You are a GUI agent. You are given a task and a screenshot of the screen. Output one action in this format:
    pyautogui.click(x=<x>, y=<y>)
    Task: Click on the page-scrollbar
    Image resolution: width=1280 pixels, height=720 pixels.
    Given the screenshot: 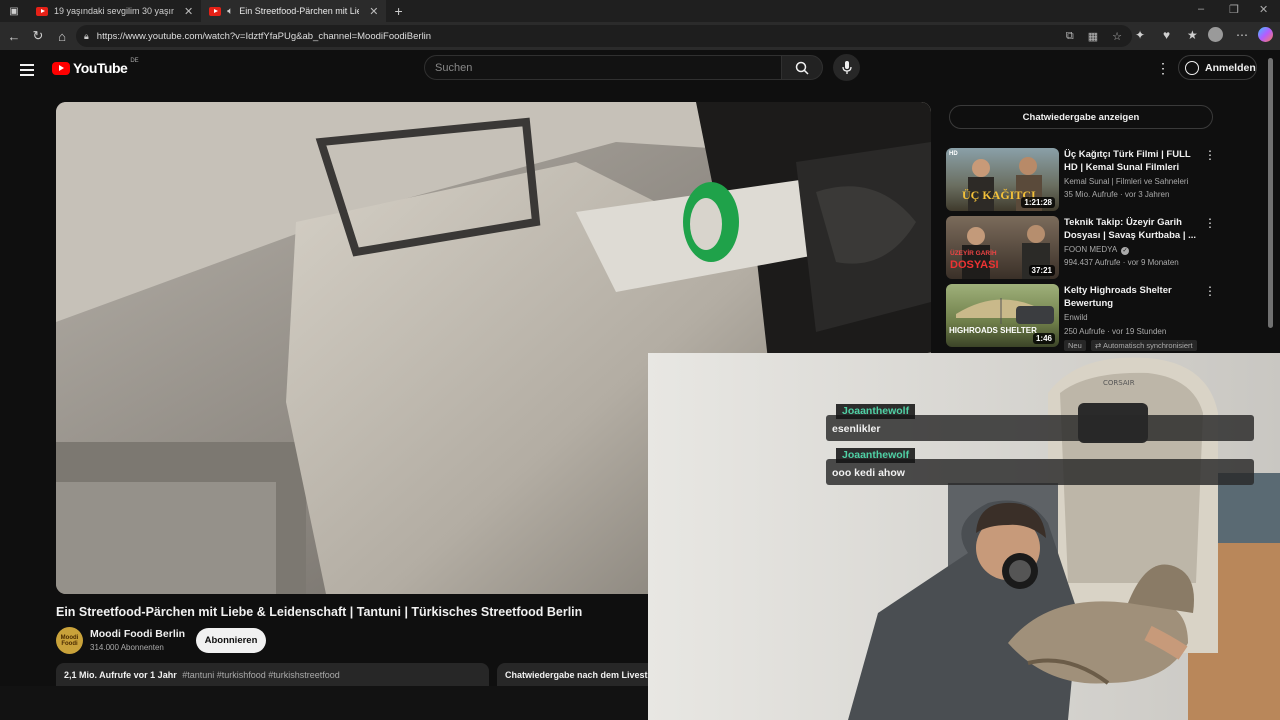 What is the action you would take?
    pyautogui.click(x=1270, y=193)
    